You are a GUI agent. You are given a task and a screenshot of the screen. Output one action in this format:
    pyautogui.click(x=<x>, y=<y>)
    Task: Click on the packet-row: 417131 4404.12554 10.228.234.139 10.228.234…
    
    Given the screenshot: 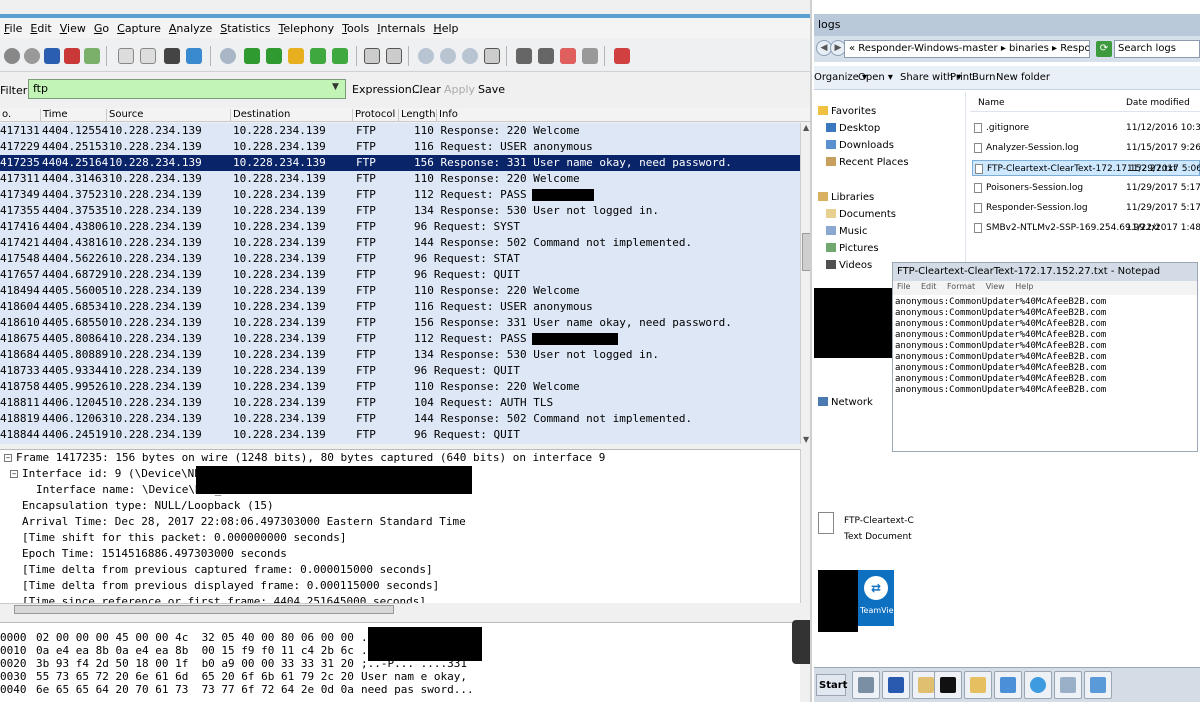 What is the action you would take?
    pyautogui.click(x=400, y=131)
    